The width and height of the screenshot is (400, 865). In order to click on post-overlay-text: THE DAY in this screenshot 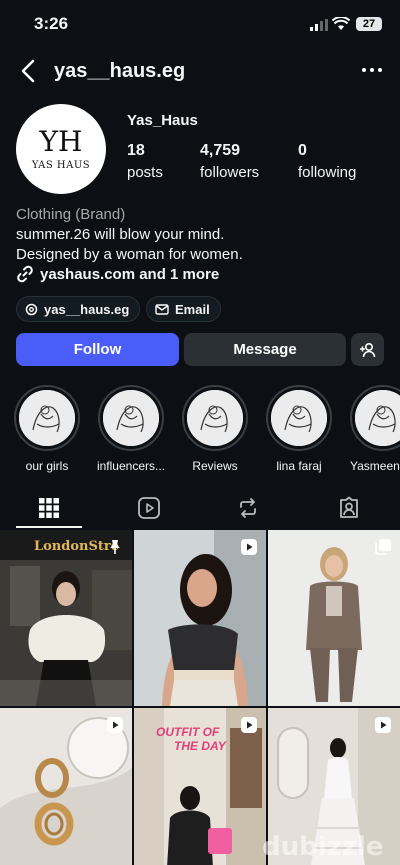, I will do `click(200, 746)`.